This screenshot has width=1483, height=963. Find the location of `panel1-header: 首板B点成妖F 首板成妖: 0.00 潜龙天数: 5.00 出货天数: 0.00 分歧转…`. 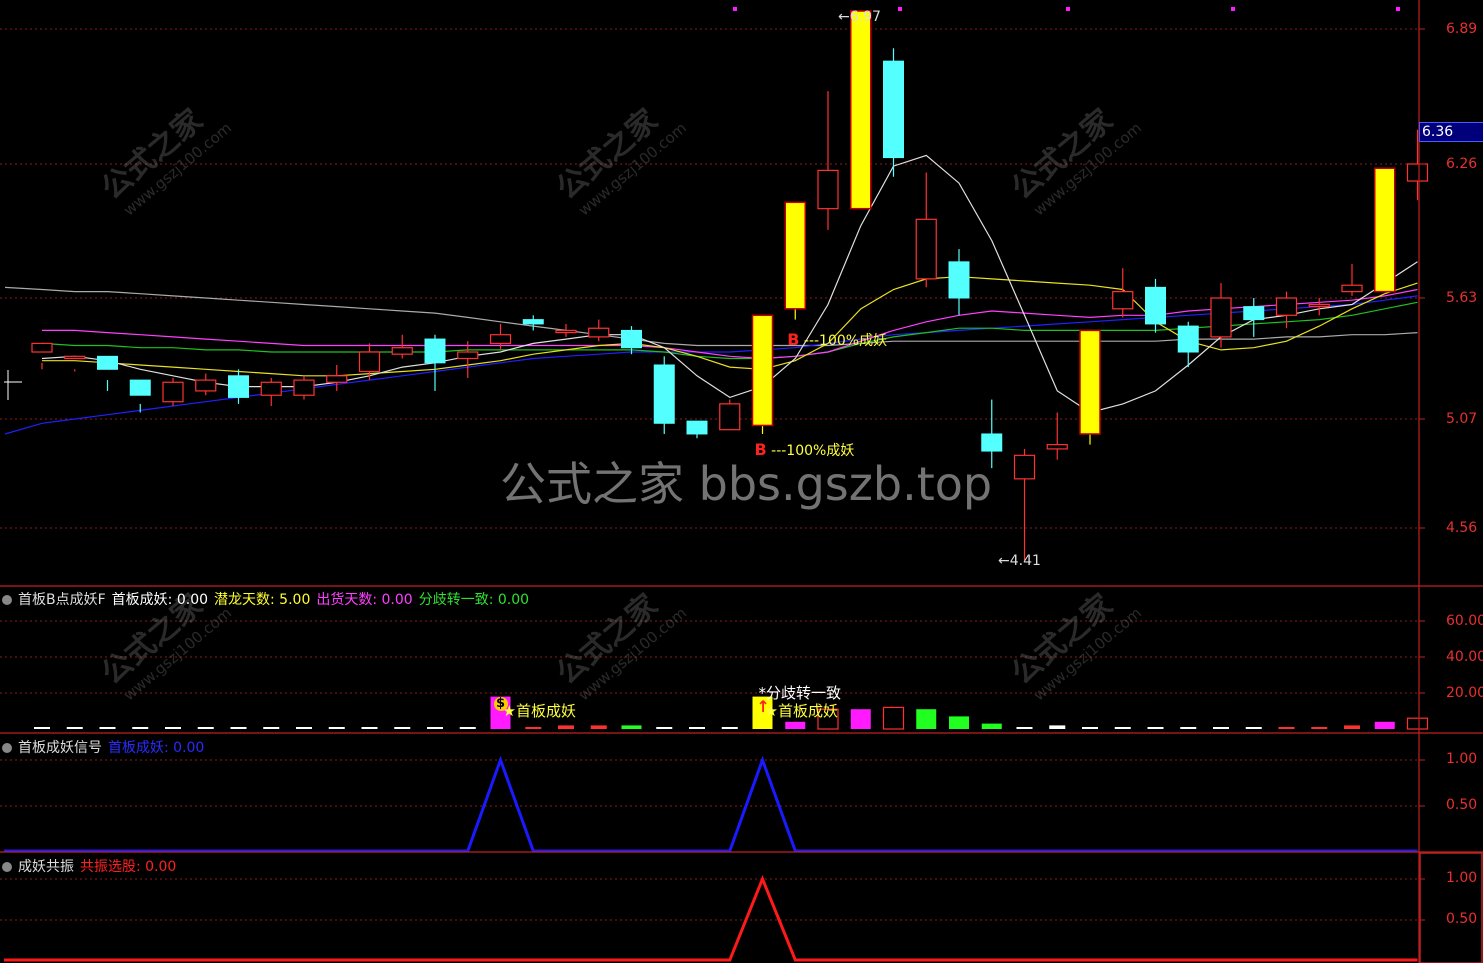

panel1-header: 首板B点成妖F 首板成妖: 0.00 潜龙天数: 5.00 出货天数: 0.00 分歧转… is located at coordinates (268, 599).